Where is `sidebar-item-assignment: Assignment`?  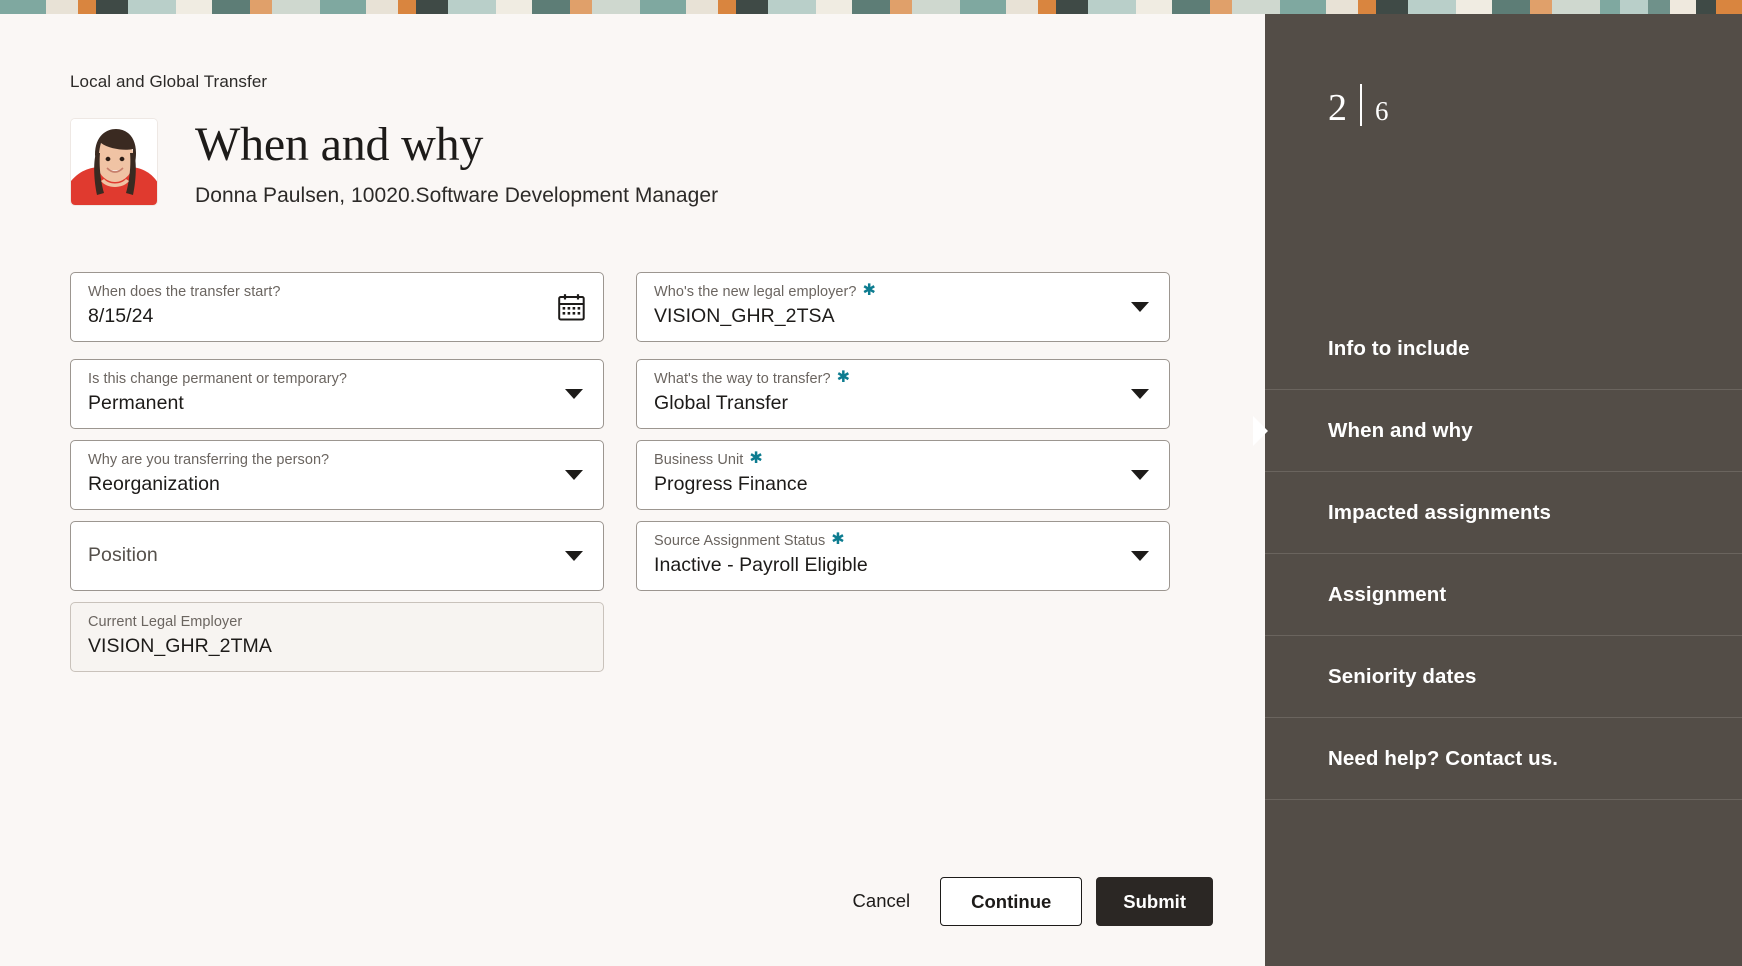 sidebar-item-assignment: Assignment is located at coordinates (1503, 595).